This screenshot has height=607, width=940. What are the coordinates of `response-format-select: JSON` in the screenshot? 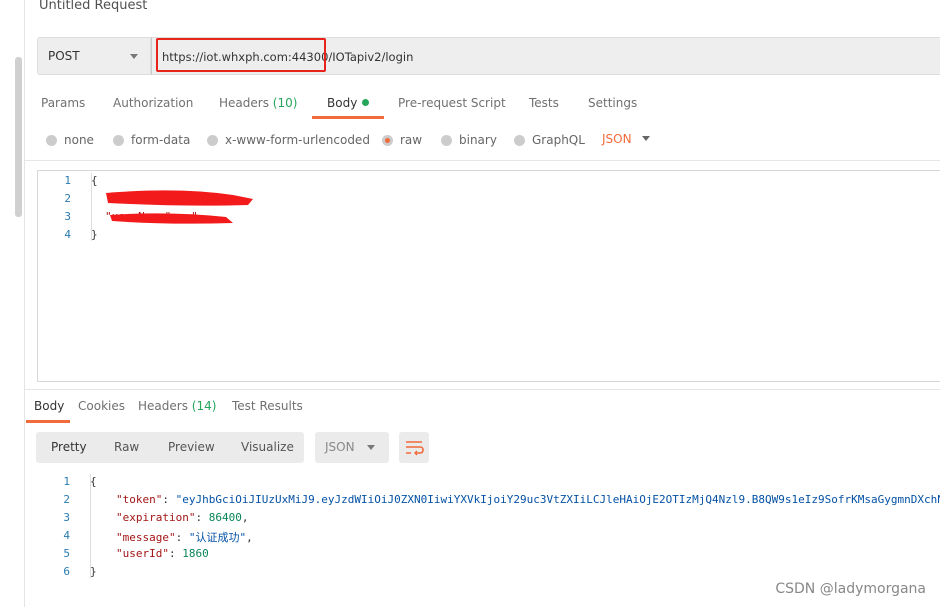 It's located at (352, 447).